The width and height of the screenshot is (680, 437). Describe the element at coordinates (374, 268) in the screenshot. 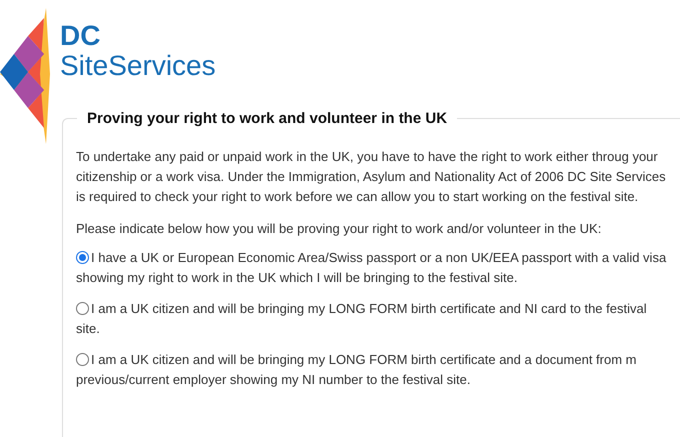

I see `radio-option: I have a UK or European Economic Area/Swiss passport or a non UK/EEA passport with a valid visa showing my right to work in the UK which I will be bringing to the festival site.` at that location.